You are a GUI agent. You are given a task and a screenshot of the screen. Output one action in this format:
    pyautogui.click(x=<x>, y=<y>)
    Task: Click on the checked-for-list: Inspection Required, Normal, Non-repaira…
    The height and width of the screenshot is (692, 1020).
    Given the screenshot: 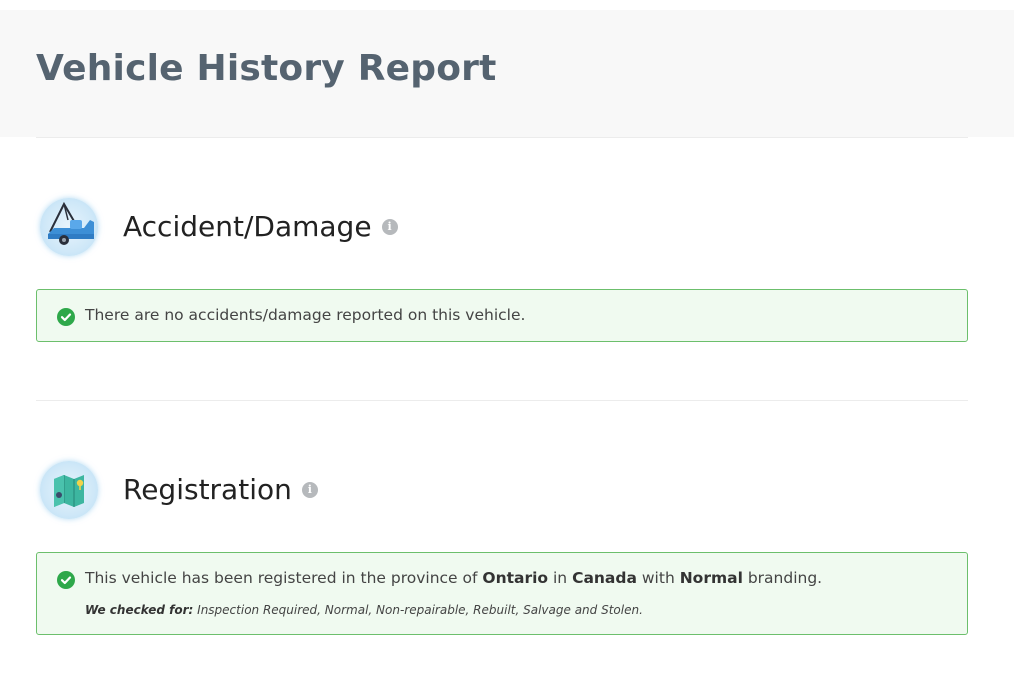 What is the action you would take?
    pyautogui.click(x=418, y=610)
    